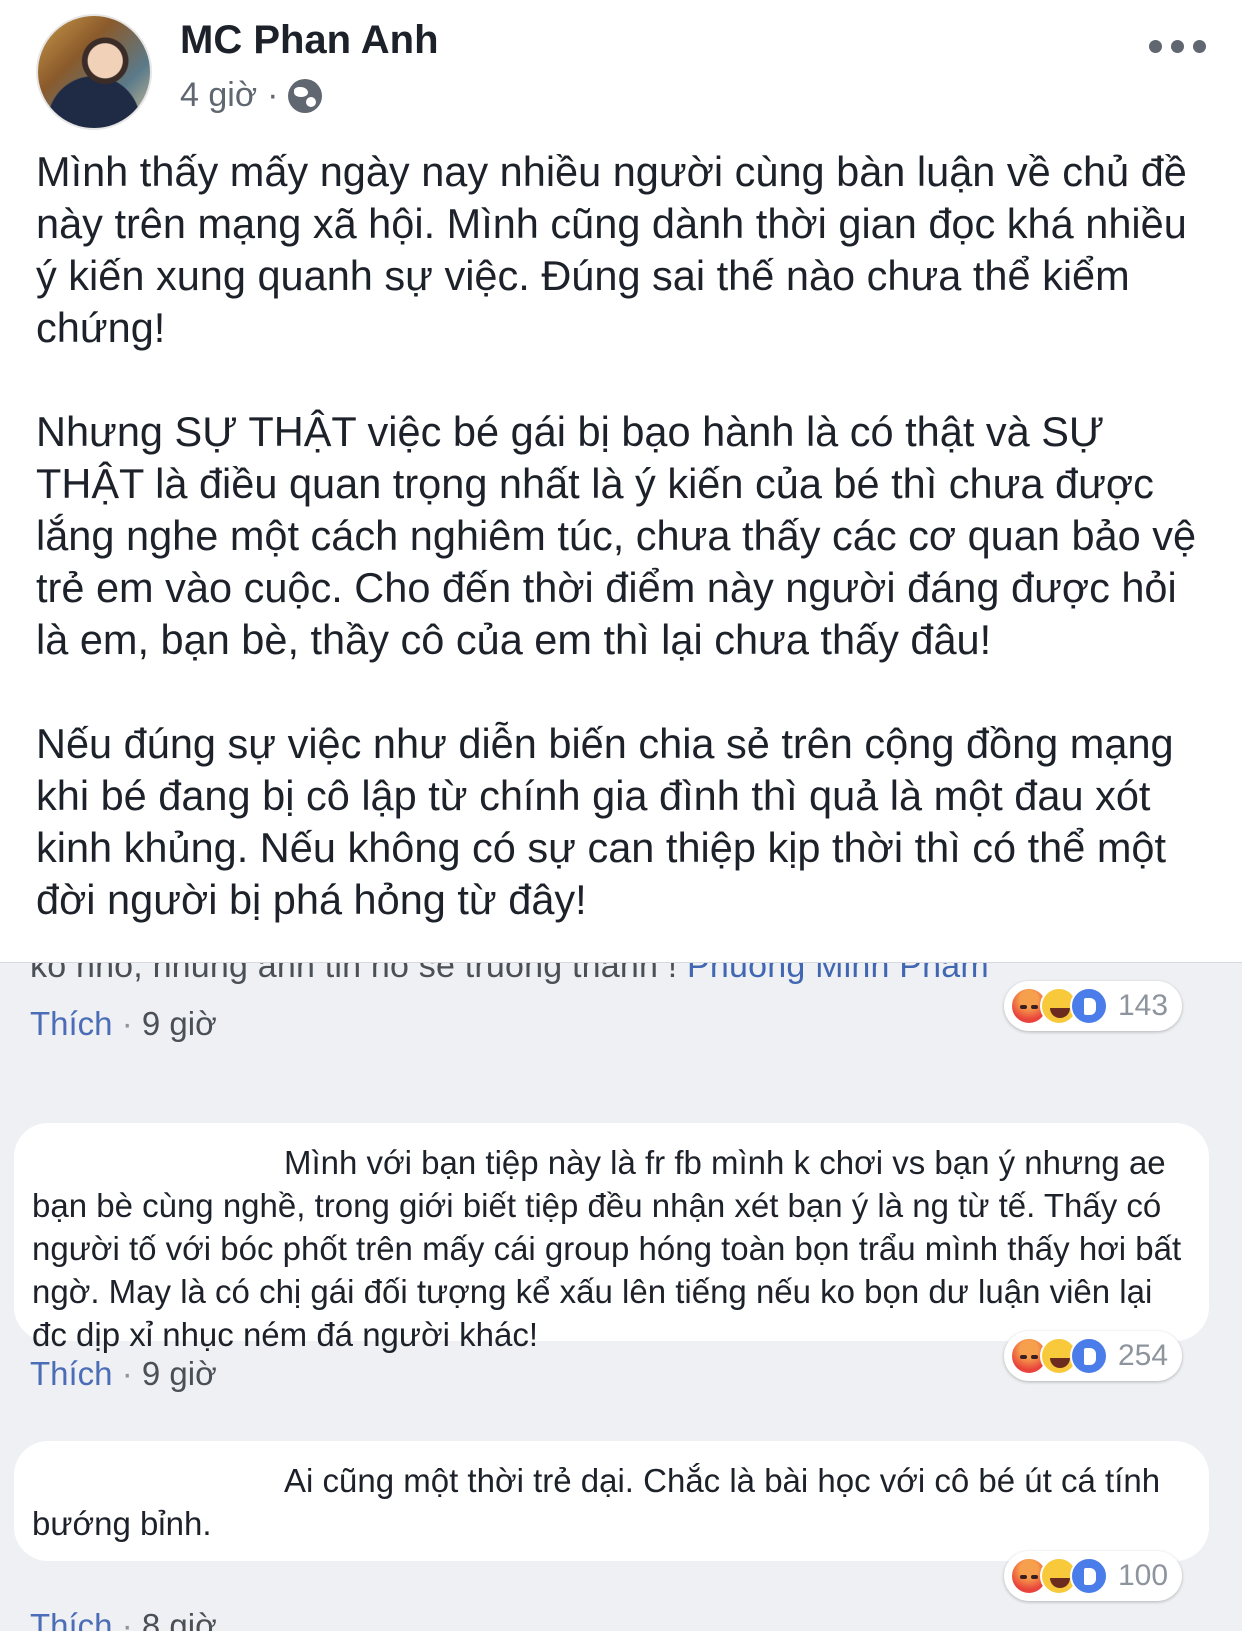  I want to click on reaction-summary: 143, so click(1093, 1006).